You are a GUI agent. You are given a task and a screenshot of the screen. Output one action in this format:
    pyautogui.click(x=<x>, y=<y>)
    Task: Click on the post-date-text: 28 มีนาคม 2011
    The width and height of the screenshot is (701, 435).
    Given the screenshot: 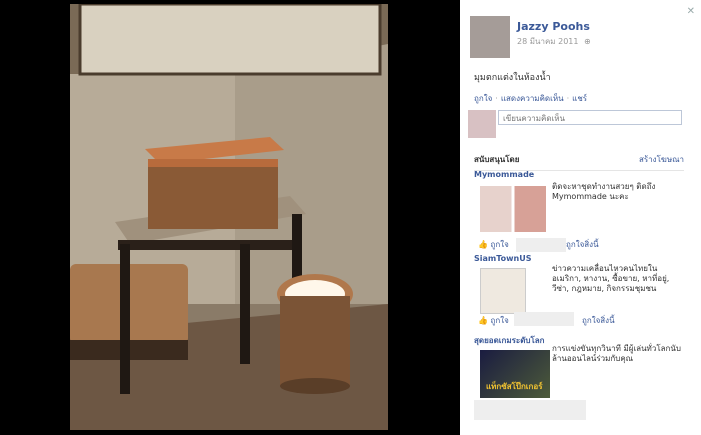 What is the action you would take?
    pyautogui.click(x=547, y=41)
    